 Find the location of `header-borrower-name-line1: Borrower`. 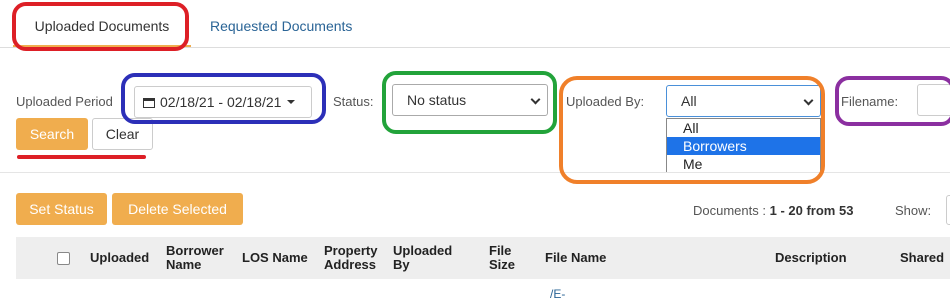

header-borrower-name-line1: Borrower is located at coordinates (195, 250).